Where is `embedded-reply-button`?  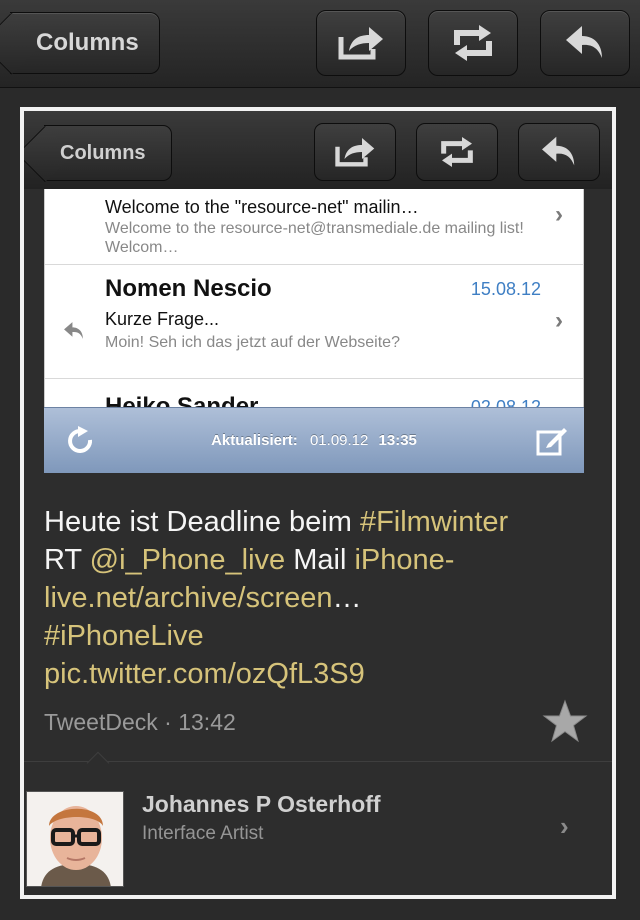
embedded-reply-button is located at coordinates (559, 152).